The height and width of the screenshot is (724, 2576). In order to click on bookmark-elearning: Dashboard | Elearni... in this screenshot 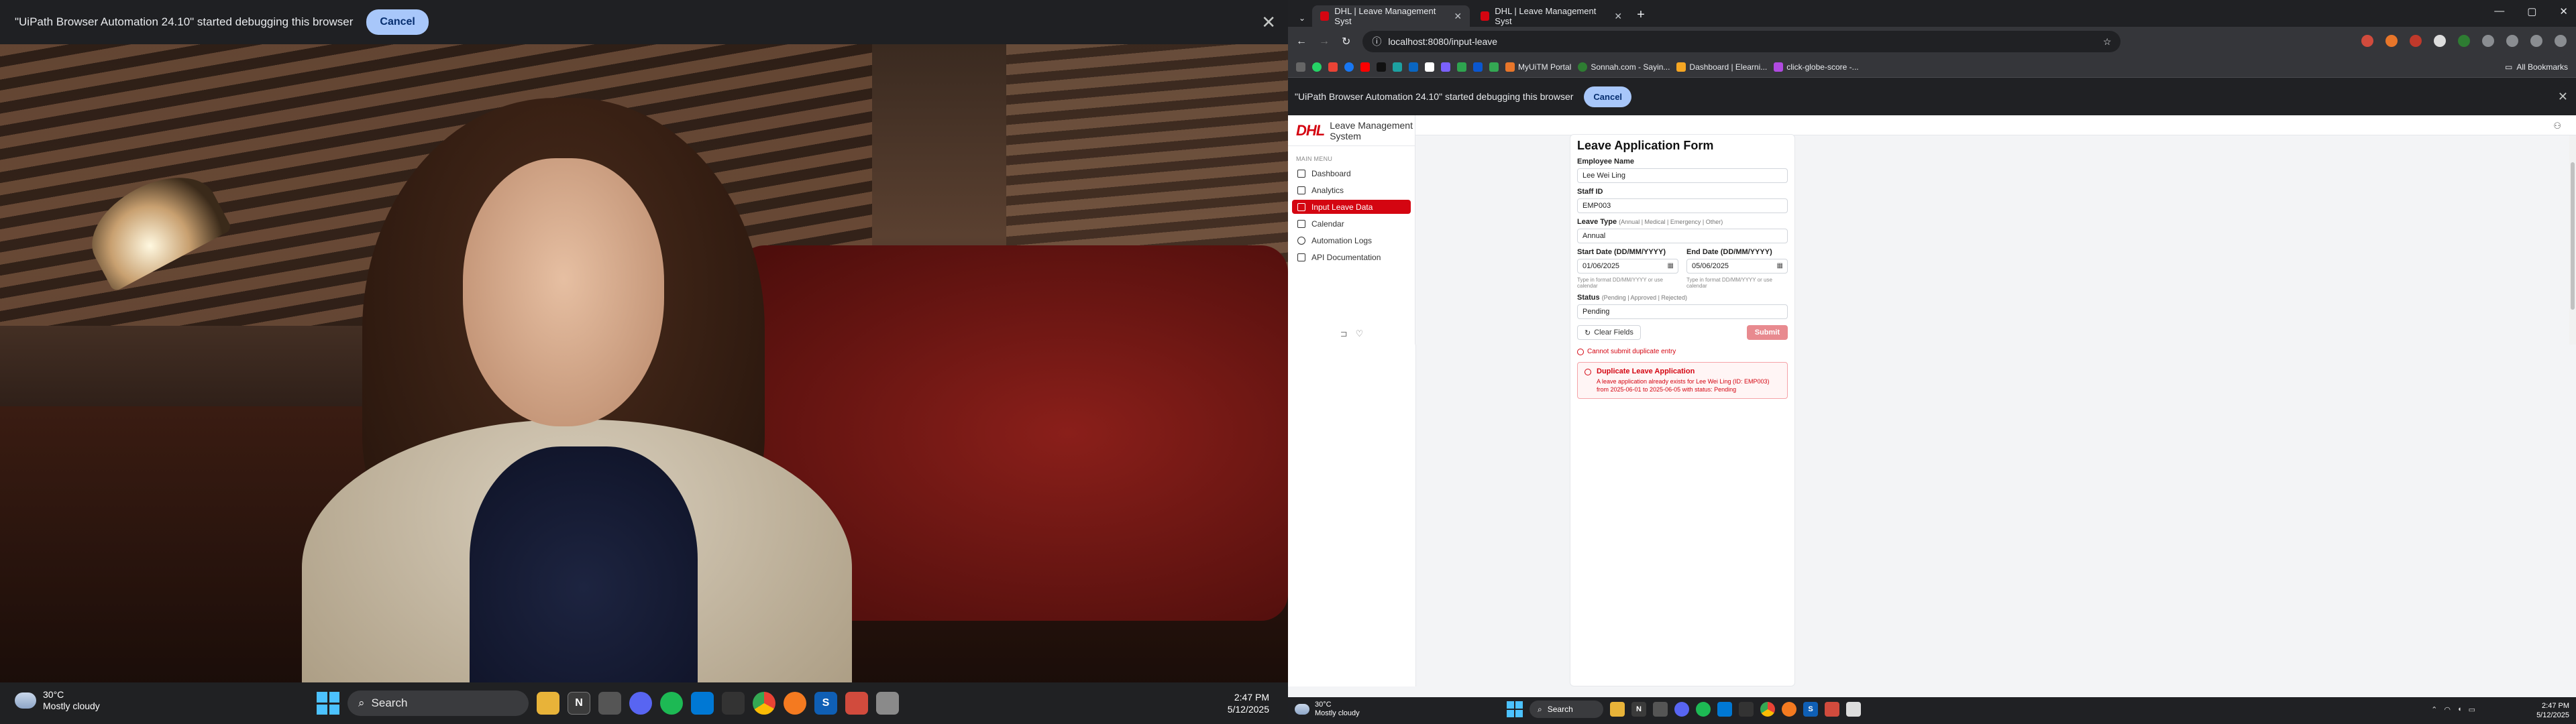, I will do `click(1721, 67)`.